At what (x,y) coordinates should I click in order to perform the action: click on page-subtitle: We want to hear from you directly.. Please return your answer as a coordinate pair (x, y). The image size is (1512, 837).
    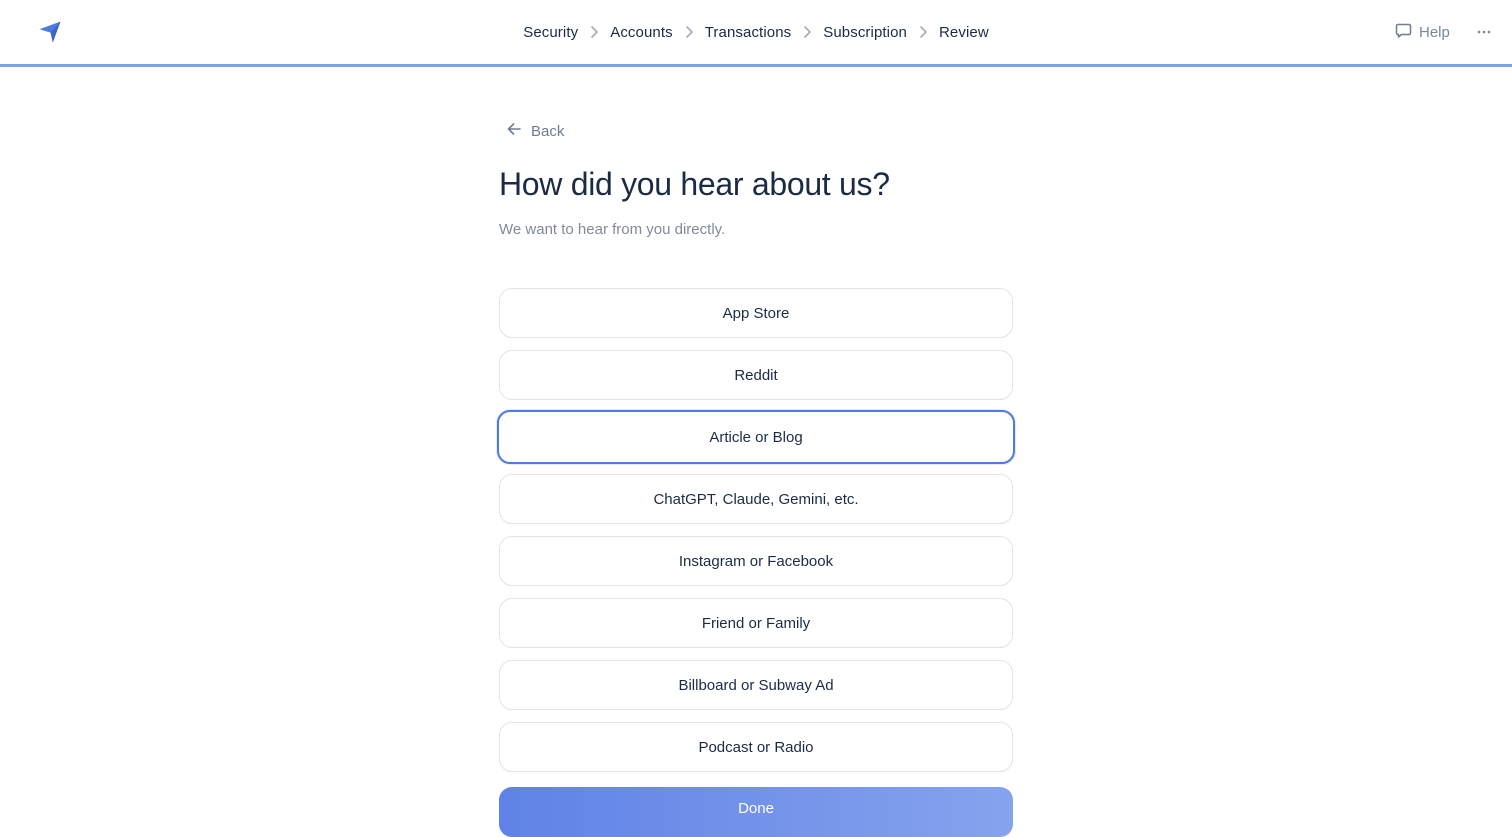
    Looking at the image, I should click on (612, 229).